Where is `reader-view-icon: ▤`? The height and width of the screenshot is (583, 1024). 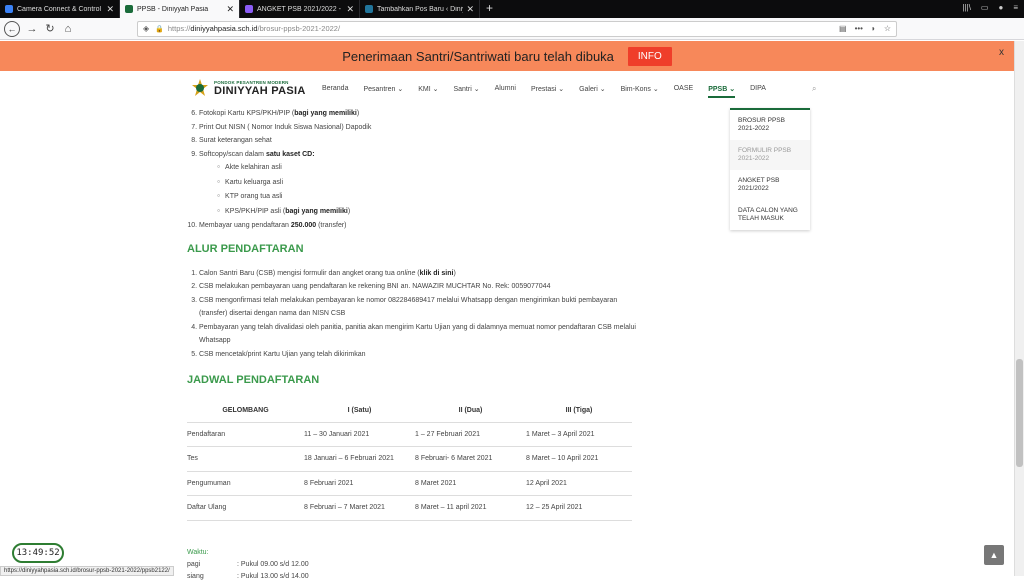
reader-view-icon: ▤ is located at coordinates (843, 28).